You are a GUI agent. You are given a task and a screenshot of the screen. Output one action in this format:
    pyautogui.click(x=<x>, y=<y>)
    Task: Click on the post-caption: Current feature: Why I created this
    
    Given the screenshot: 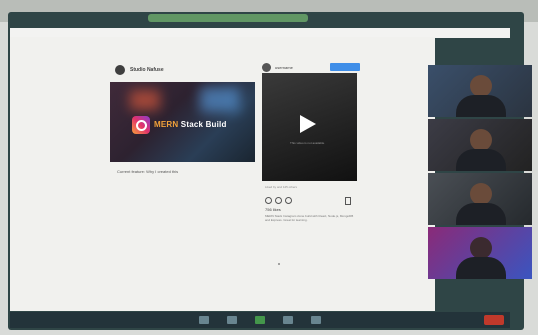 What is the action you would take?
    pyautogui.click(x=148, y=171)
    